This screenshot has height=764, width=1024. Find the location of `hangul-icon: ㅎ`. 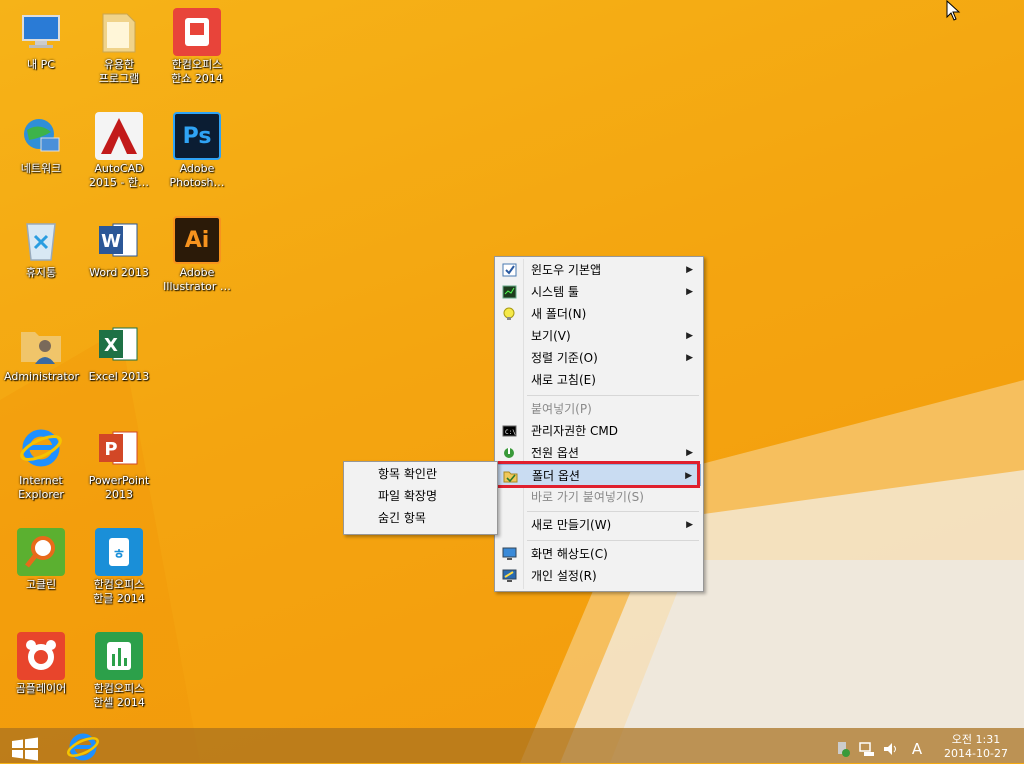

hangul-icon: ㅎ is located at coordinates (119, 552).